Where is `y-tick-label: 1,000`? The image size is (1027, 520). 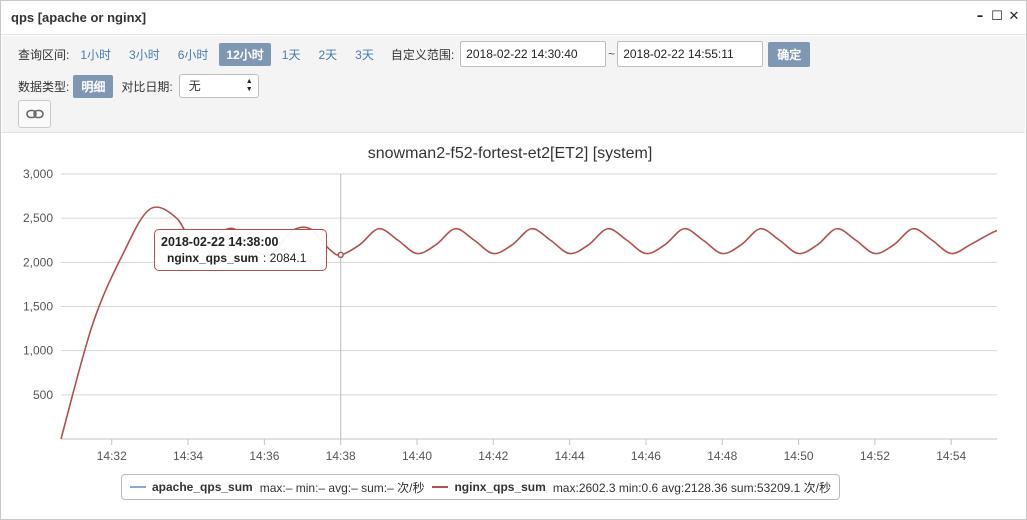
y-tick-label: 1,000 is located at coordinates (38, 351).